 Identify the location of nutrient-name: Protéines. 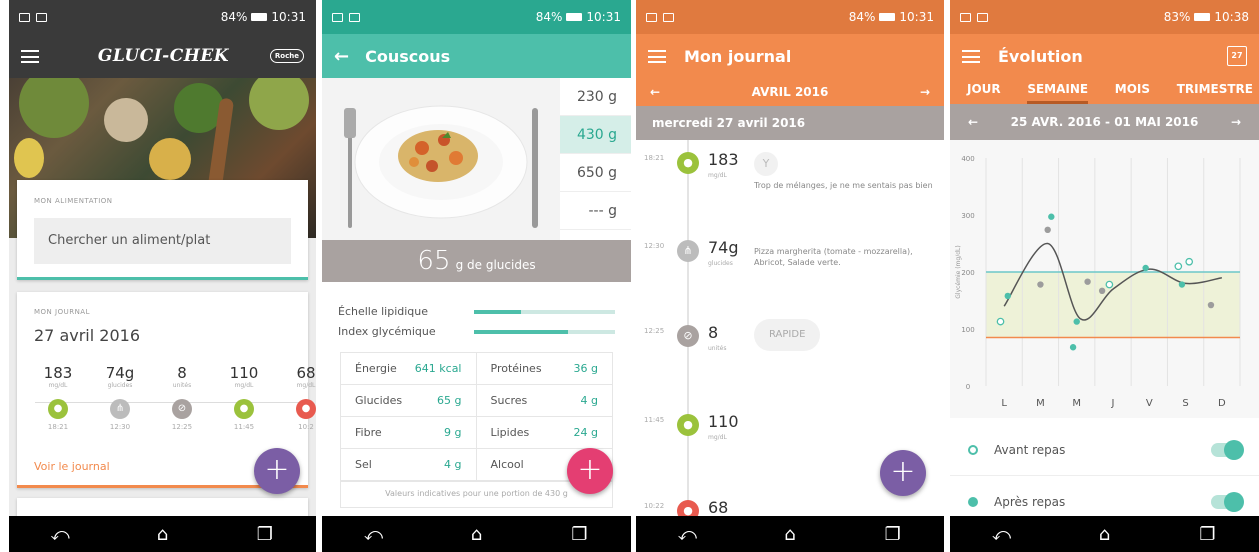
(516, 368).